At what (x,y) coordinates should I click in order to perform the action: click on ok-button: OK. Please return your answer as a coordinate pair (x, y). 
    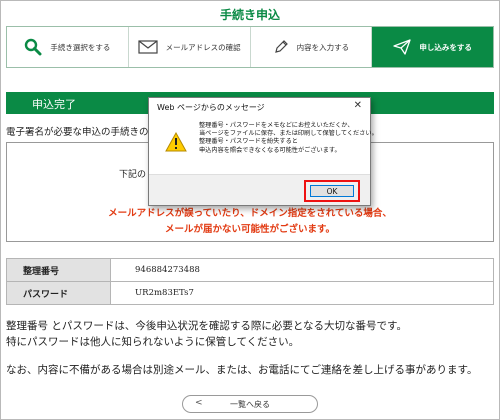
    Looking at the image, I should click on (332, 191).